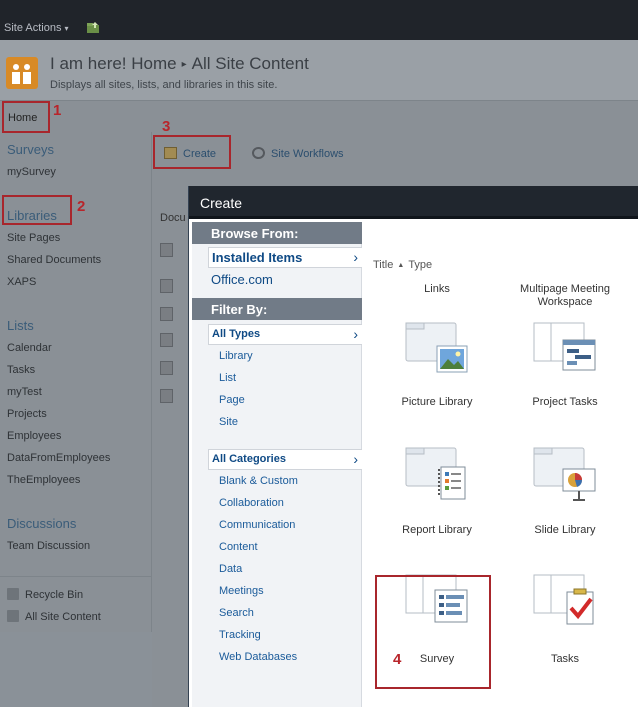  What do you see at coordinates (249, 459) in the screenshot?
I see `all-categories-label: All Categories` at bounding box center [249, 459].